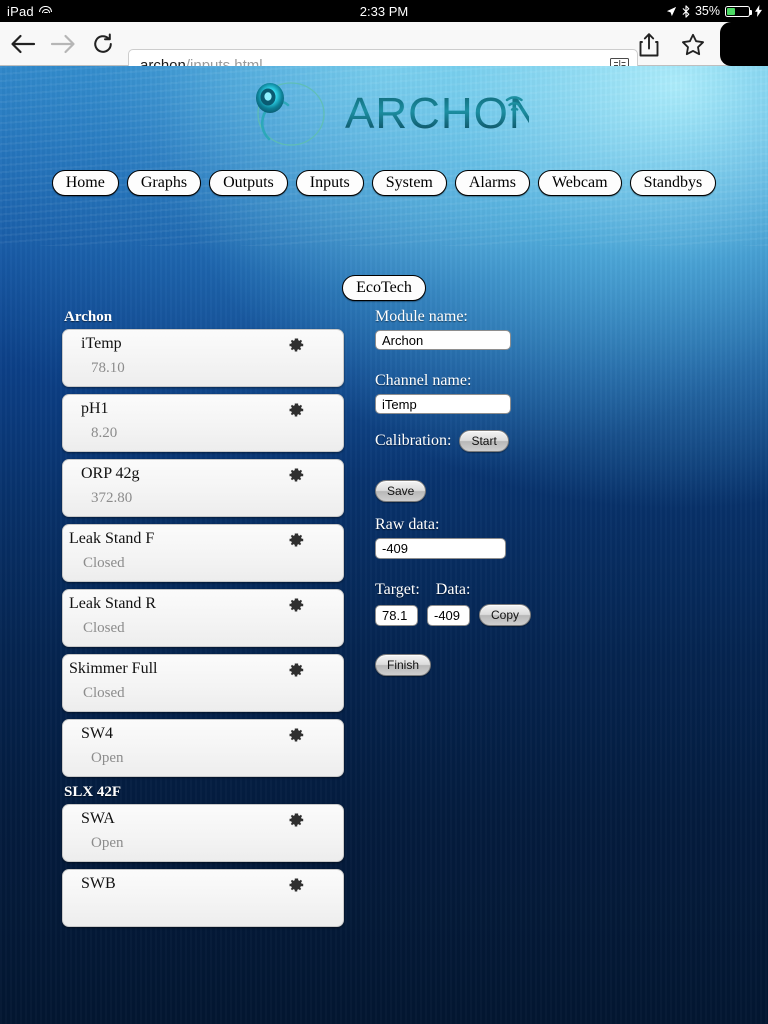  What do you see at coordinates (707, 11) in the screenshot?
I see `battery-percent-label: 35%` at bounding box center [707, 11].